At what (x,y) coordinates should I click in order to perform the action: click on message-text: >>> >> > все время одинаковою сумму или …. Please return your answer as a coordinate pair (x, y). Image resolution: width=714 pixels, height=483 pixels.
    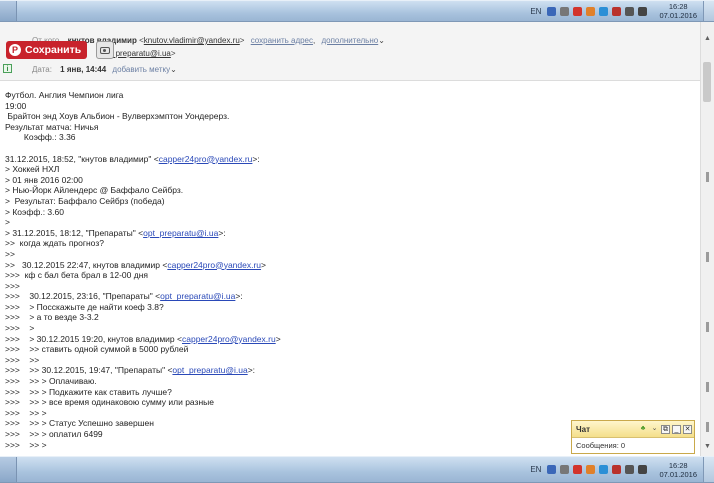
    Looking at the image, I should click on (109, 402).